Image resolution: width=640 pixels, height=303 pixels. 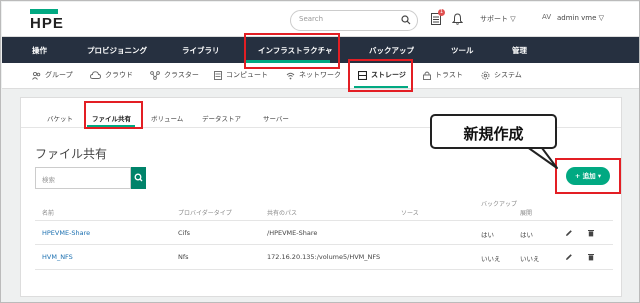 I want to click on row-name-link: HPEVME-Share, so click(x=66, y=233).